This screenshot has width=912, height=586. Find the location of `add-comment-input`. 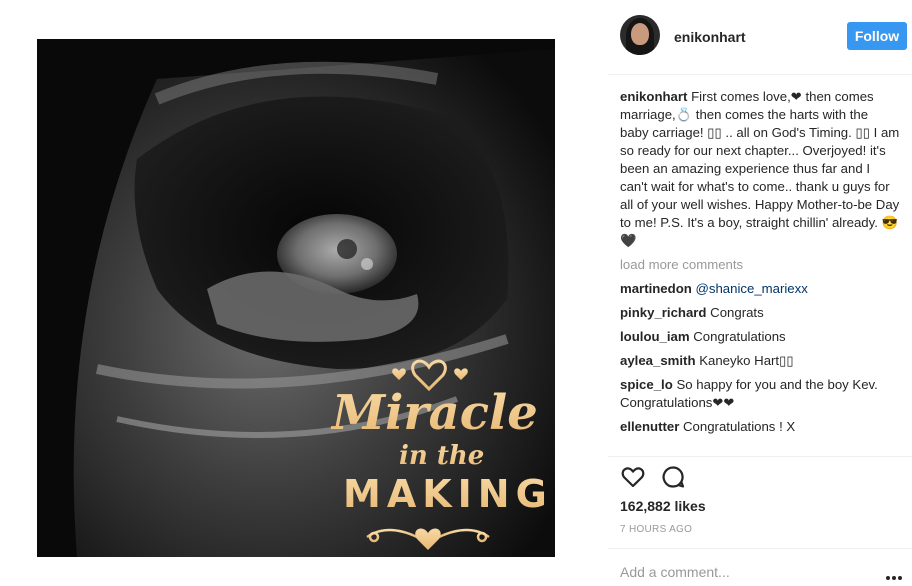

add-comment-input is located at coordinates (750, 572).